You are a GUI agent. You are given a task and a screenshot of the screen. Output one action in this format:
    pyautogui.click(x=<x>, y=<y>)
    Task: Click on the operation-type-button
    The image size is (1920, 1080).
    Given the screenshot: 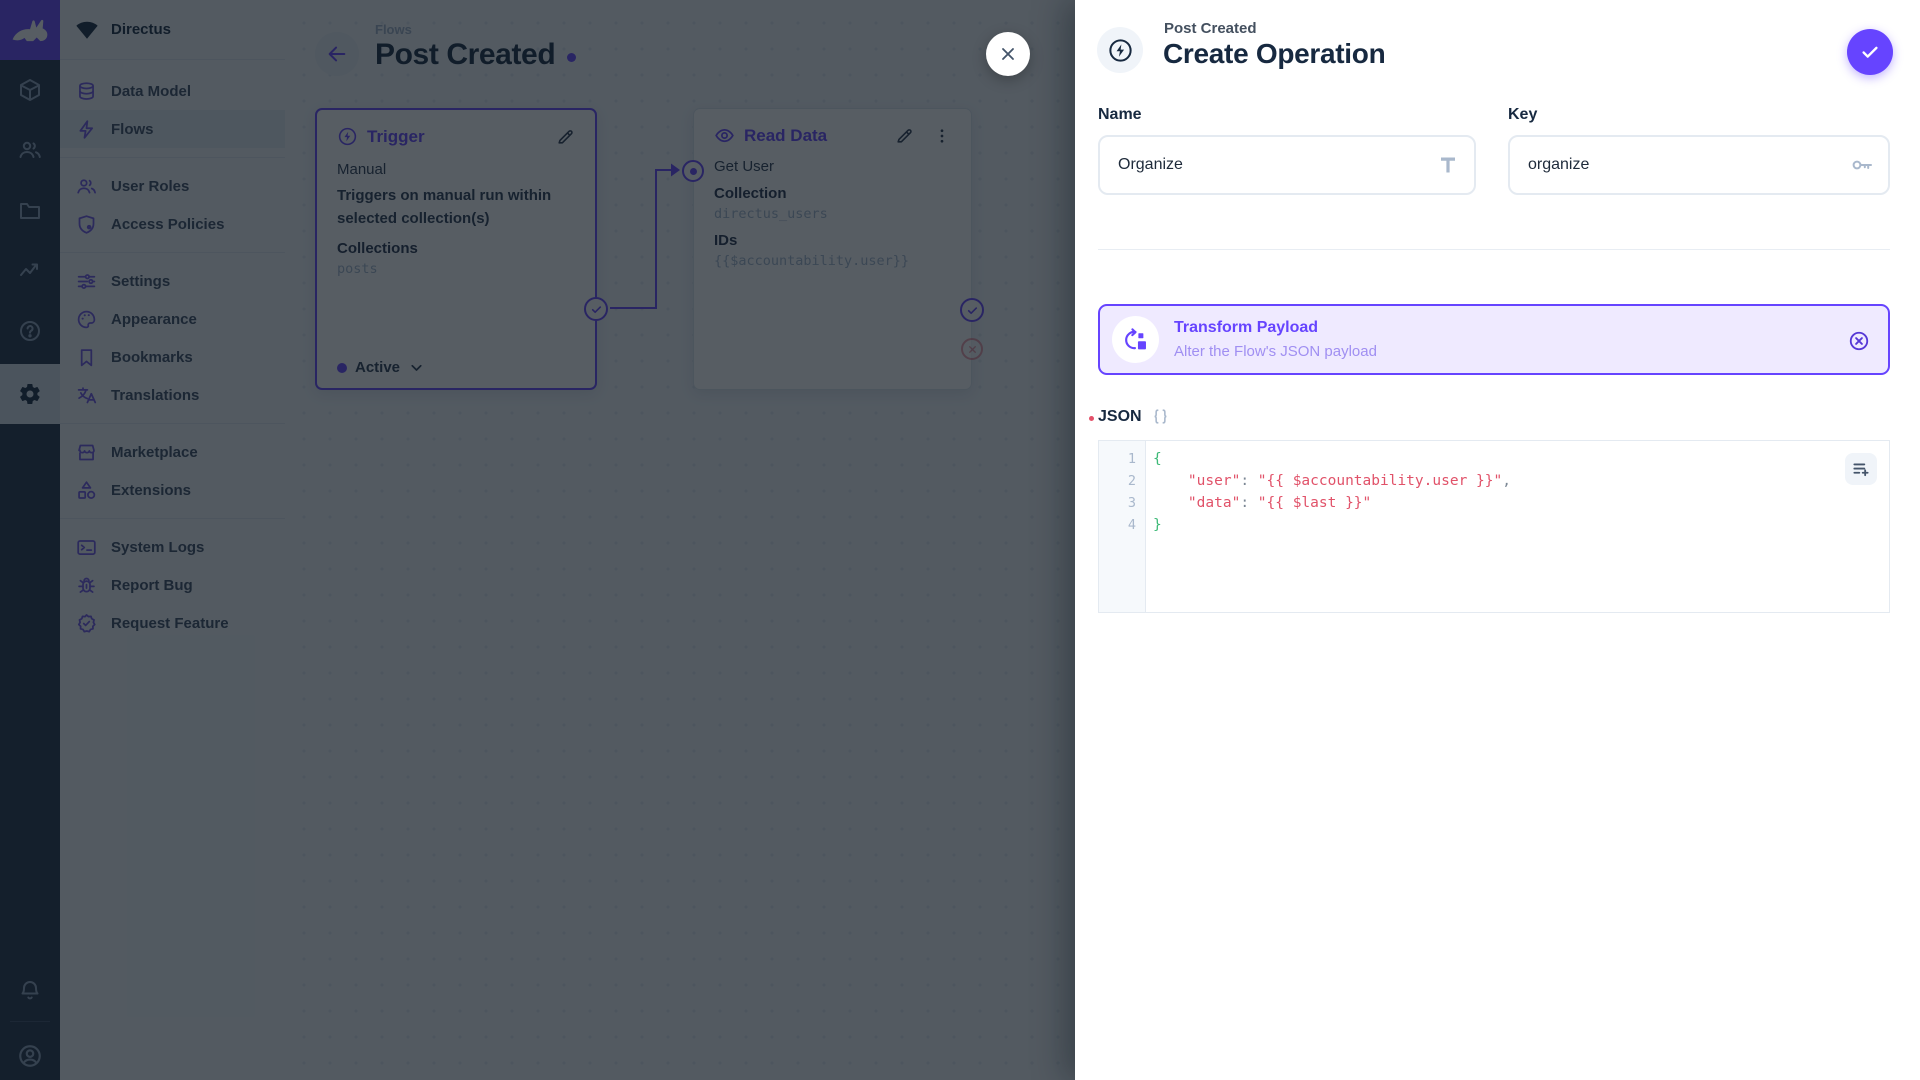 What is the action you would take?
    pyautogui.click(x=1120, y=50)
    